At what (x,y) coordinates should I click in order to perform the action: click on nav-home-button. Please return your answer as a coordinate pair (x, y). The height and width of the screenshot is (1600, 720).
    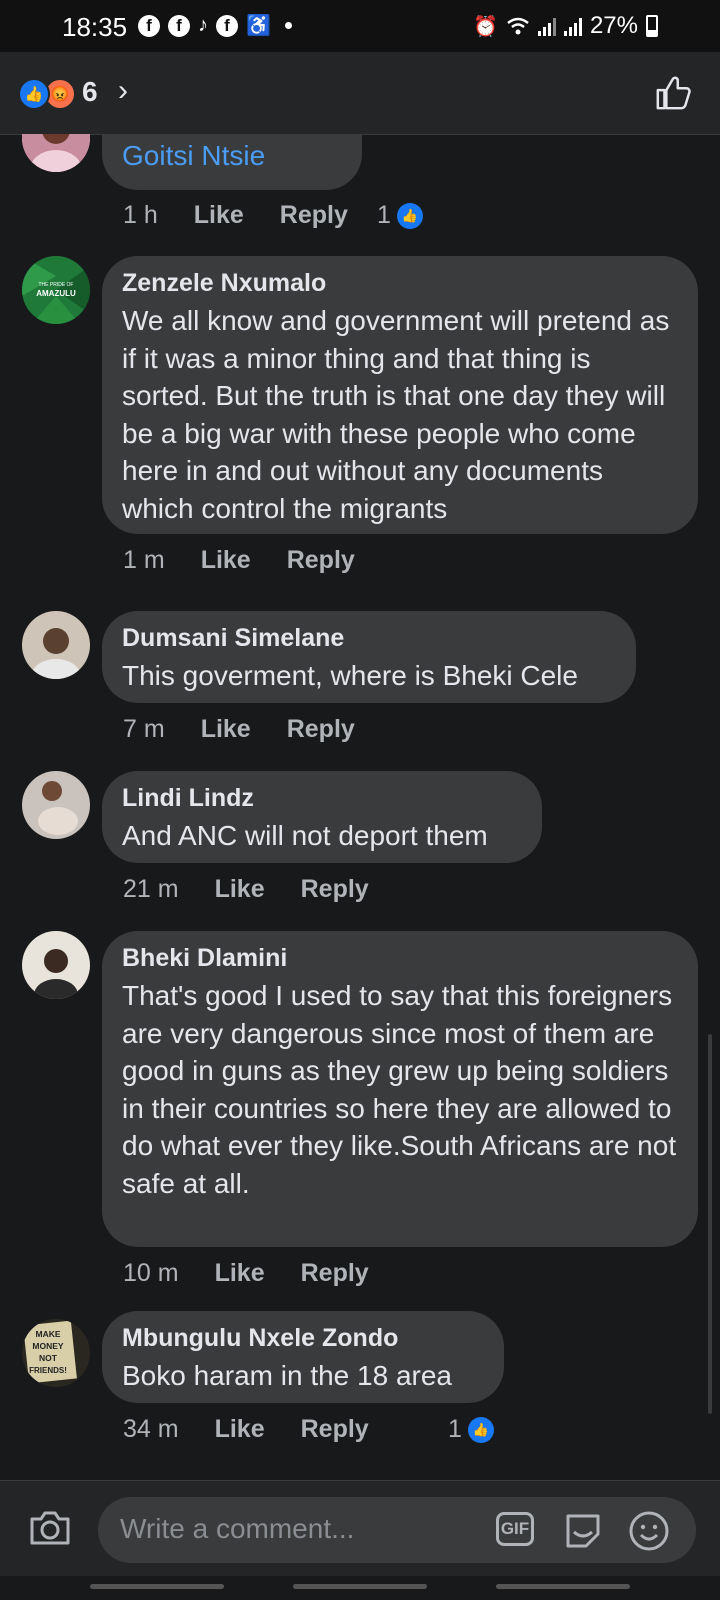
    Looking at the image, I should click on (360, 1586).